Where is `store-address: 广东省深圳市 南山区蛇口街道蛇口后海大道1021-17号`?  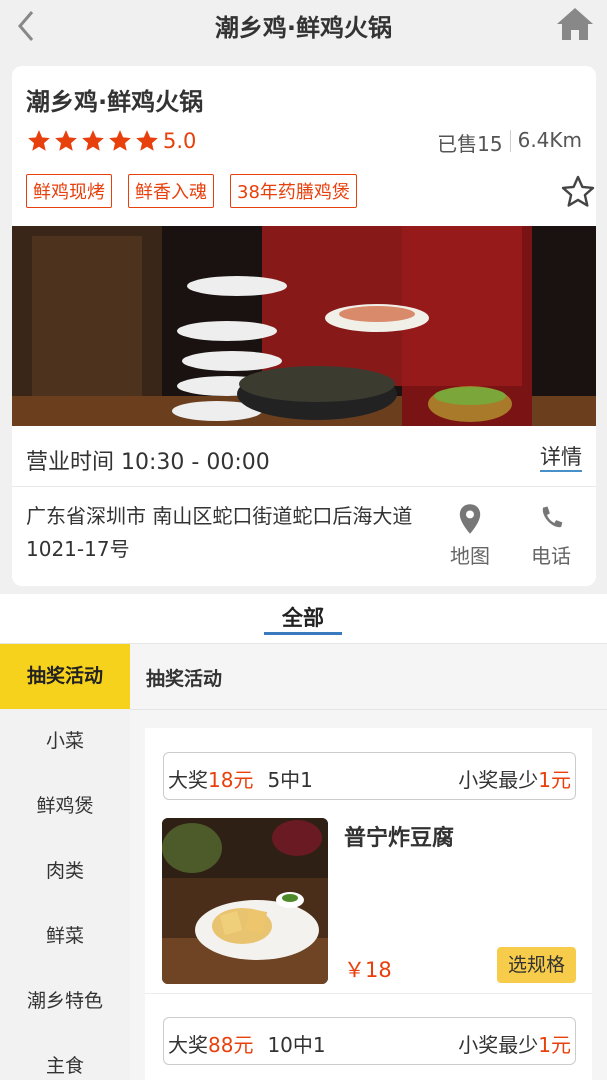 store-address: 广东省深圳市 南山区蛇口街道蛇口后海大道1021-17号 is located at coordinates (219, 532).